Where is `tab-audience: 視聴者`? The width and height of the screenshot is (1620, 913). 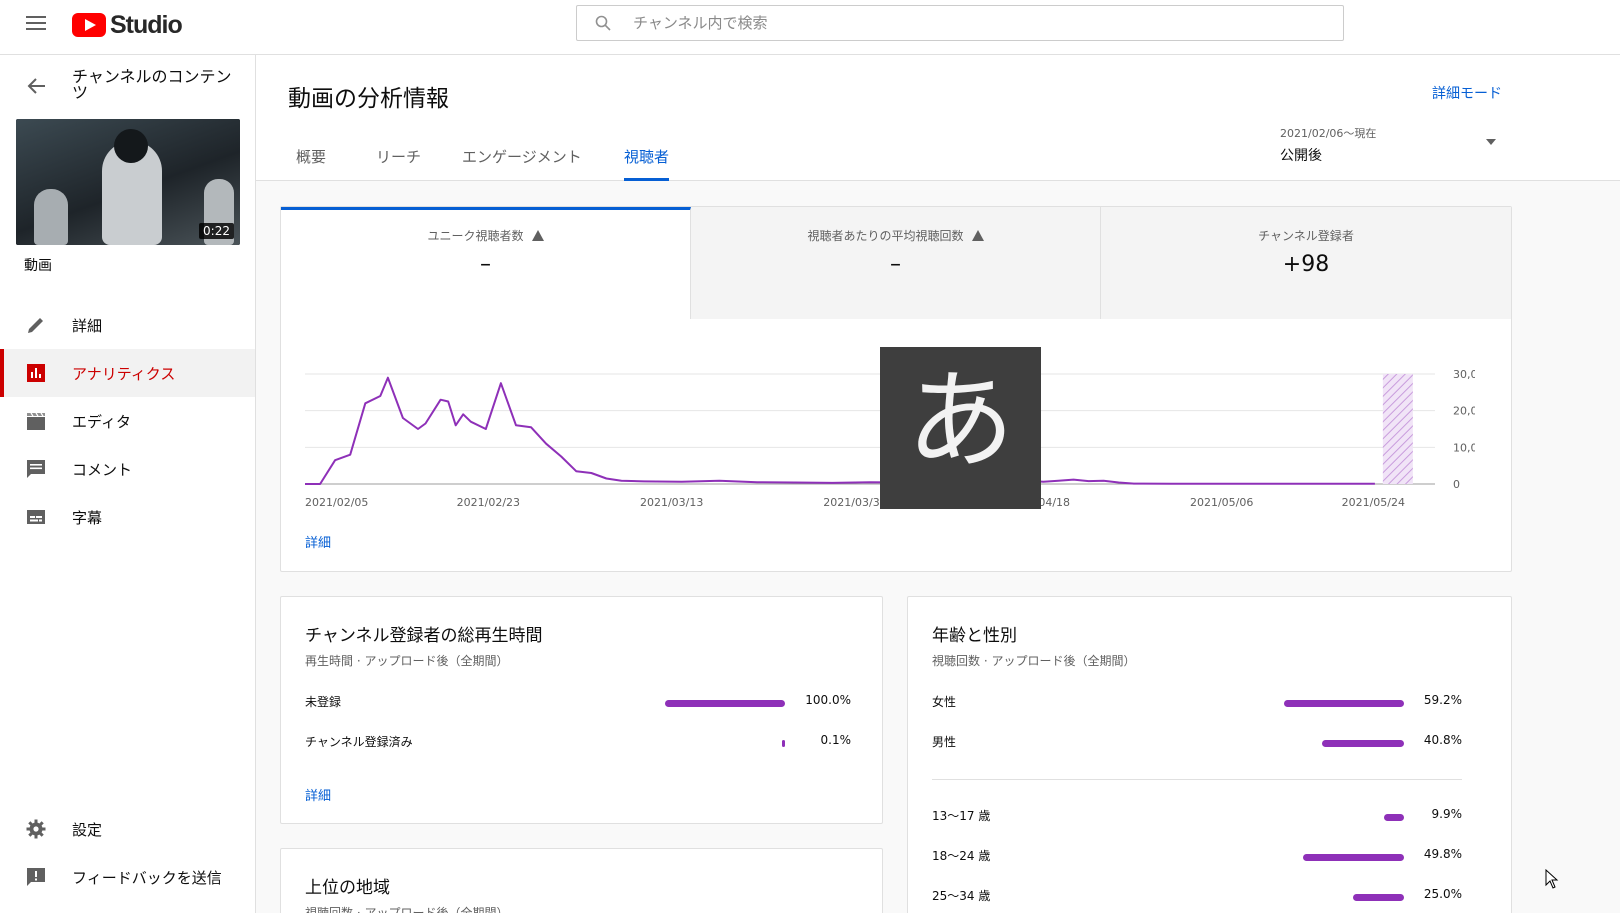
tab-audience: 視聴者 is located at coordinates (647, 158).